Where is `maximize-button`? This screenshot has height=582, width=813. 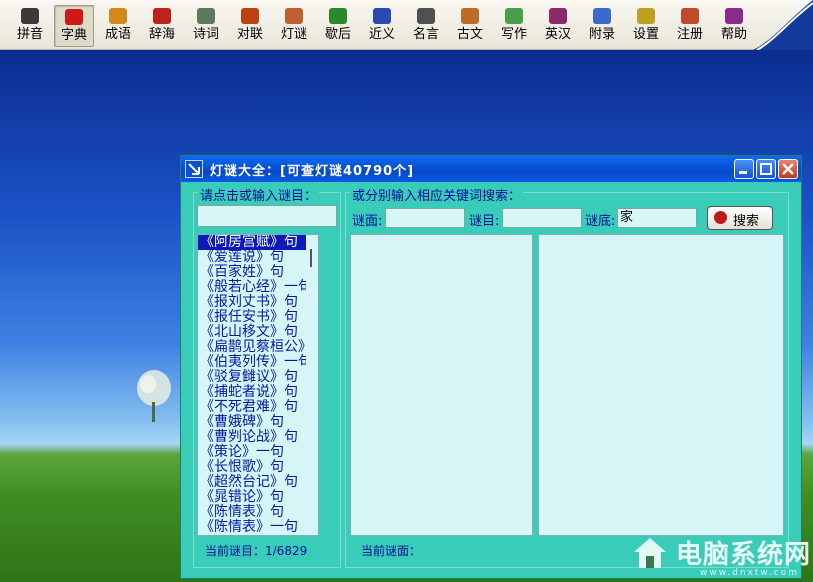 maximize-button is located at coordinates (766, 169).